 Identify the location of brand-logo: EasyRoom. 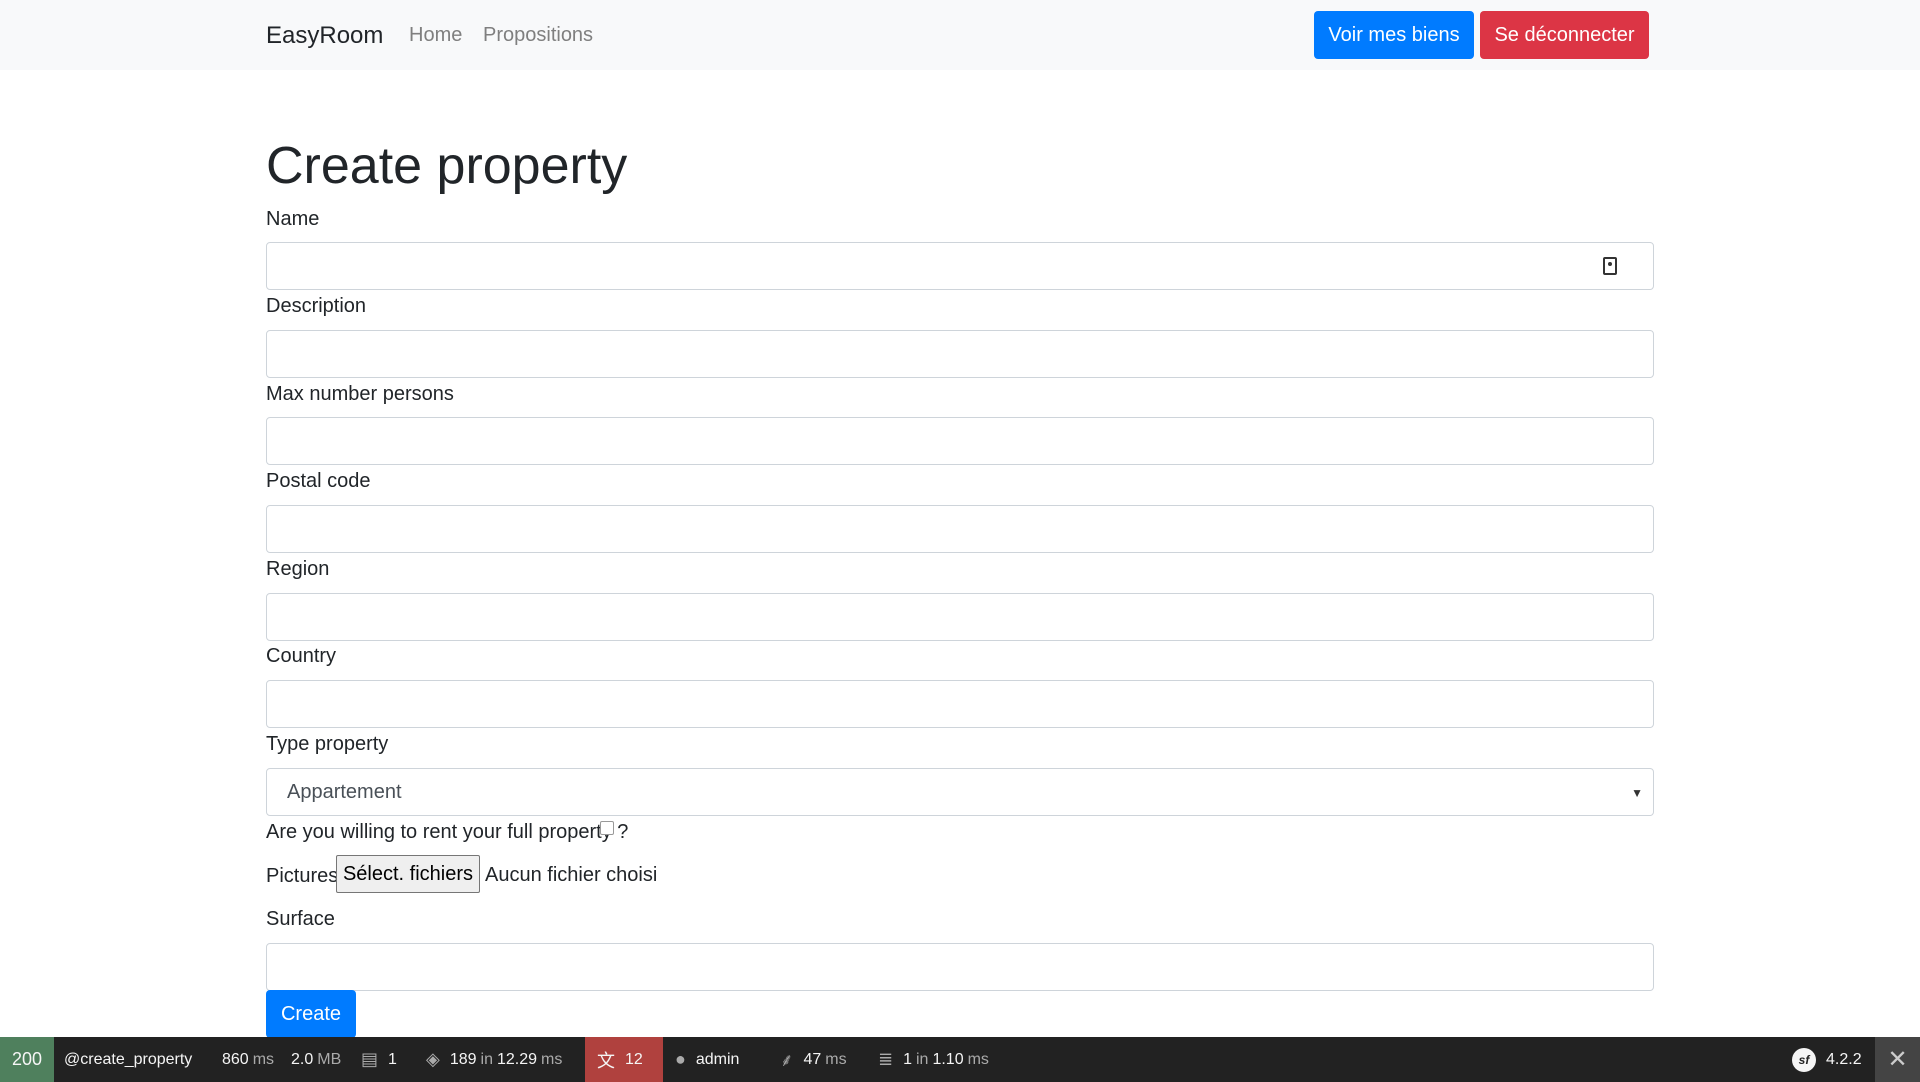
(324, 36).